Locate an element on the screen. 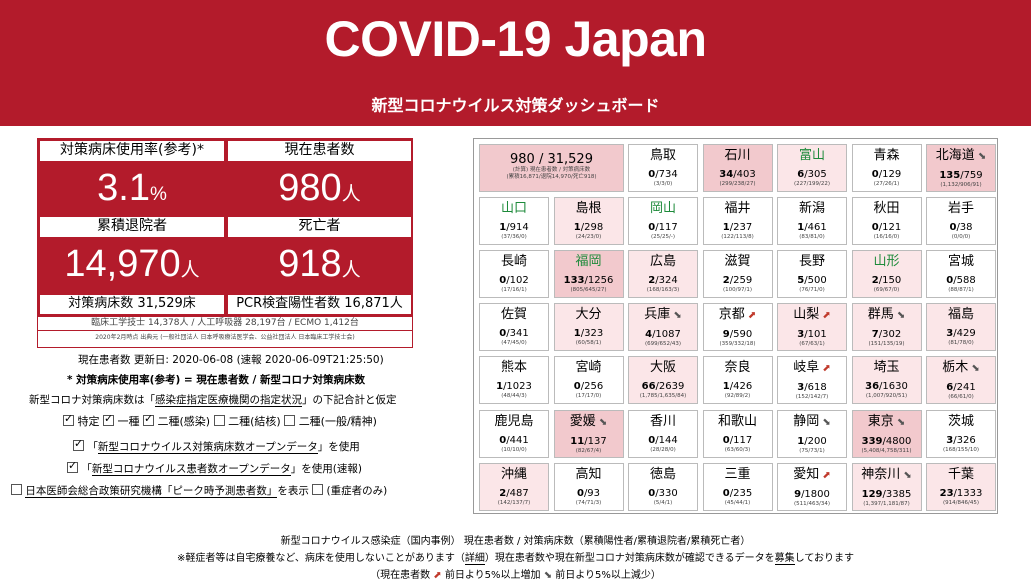  prefecture-breakdown: (25/25/-) is located at coordinates (663, 237).